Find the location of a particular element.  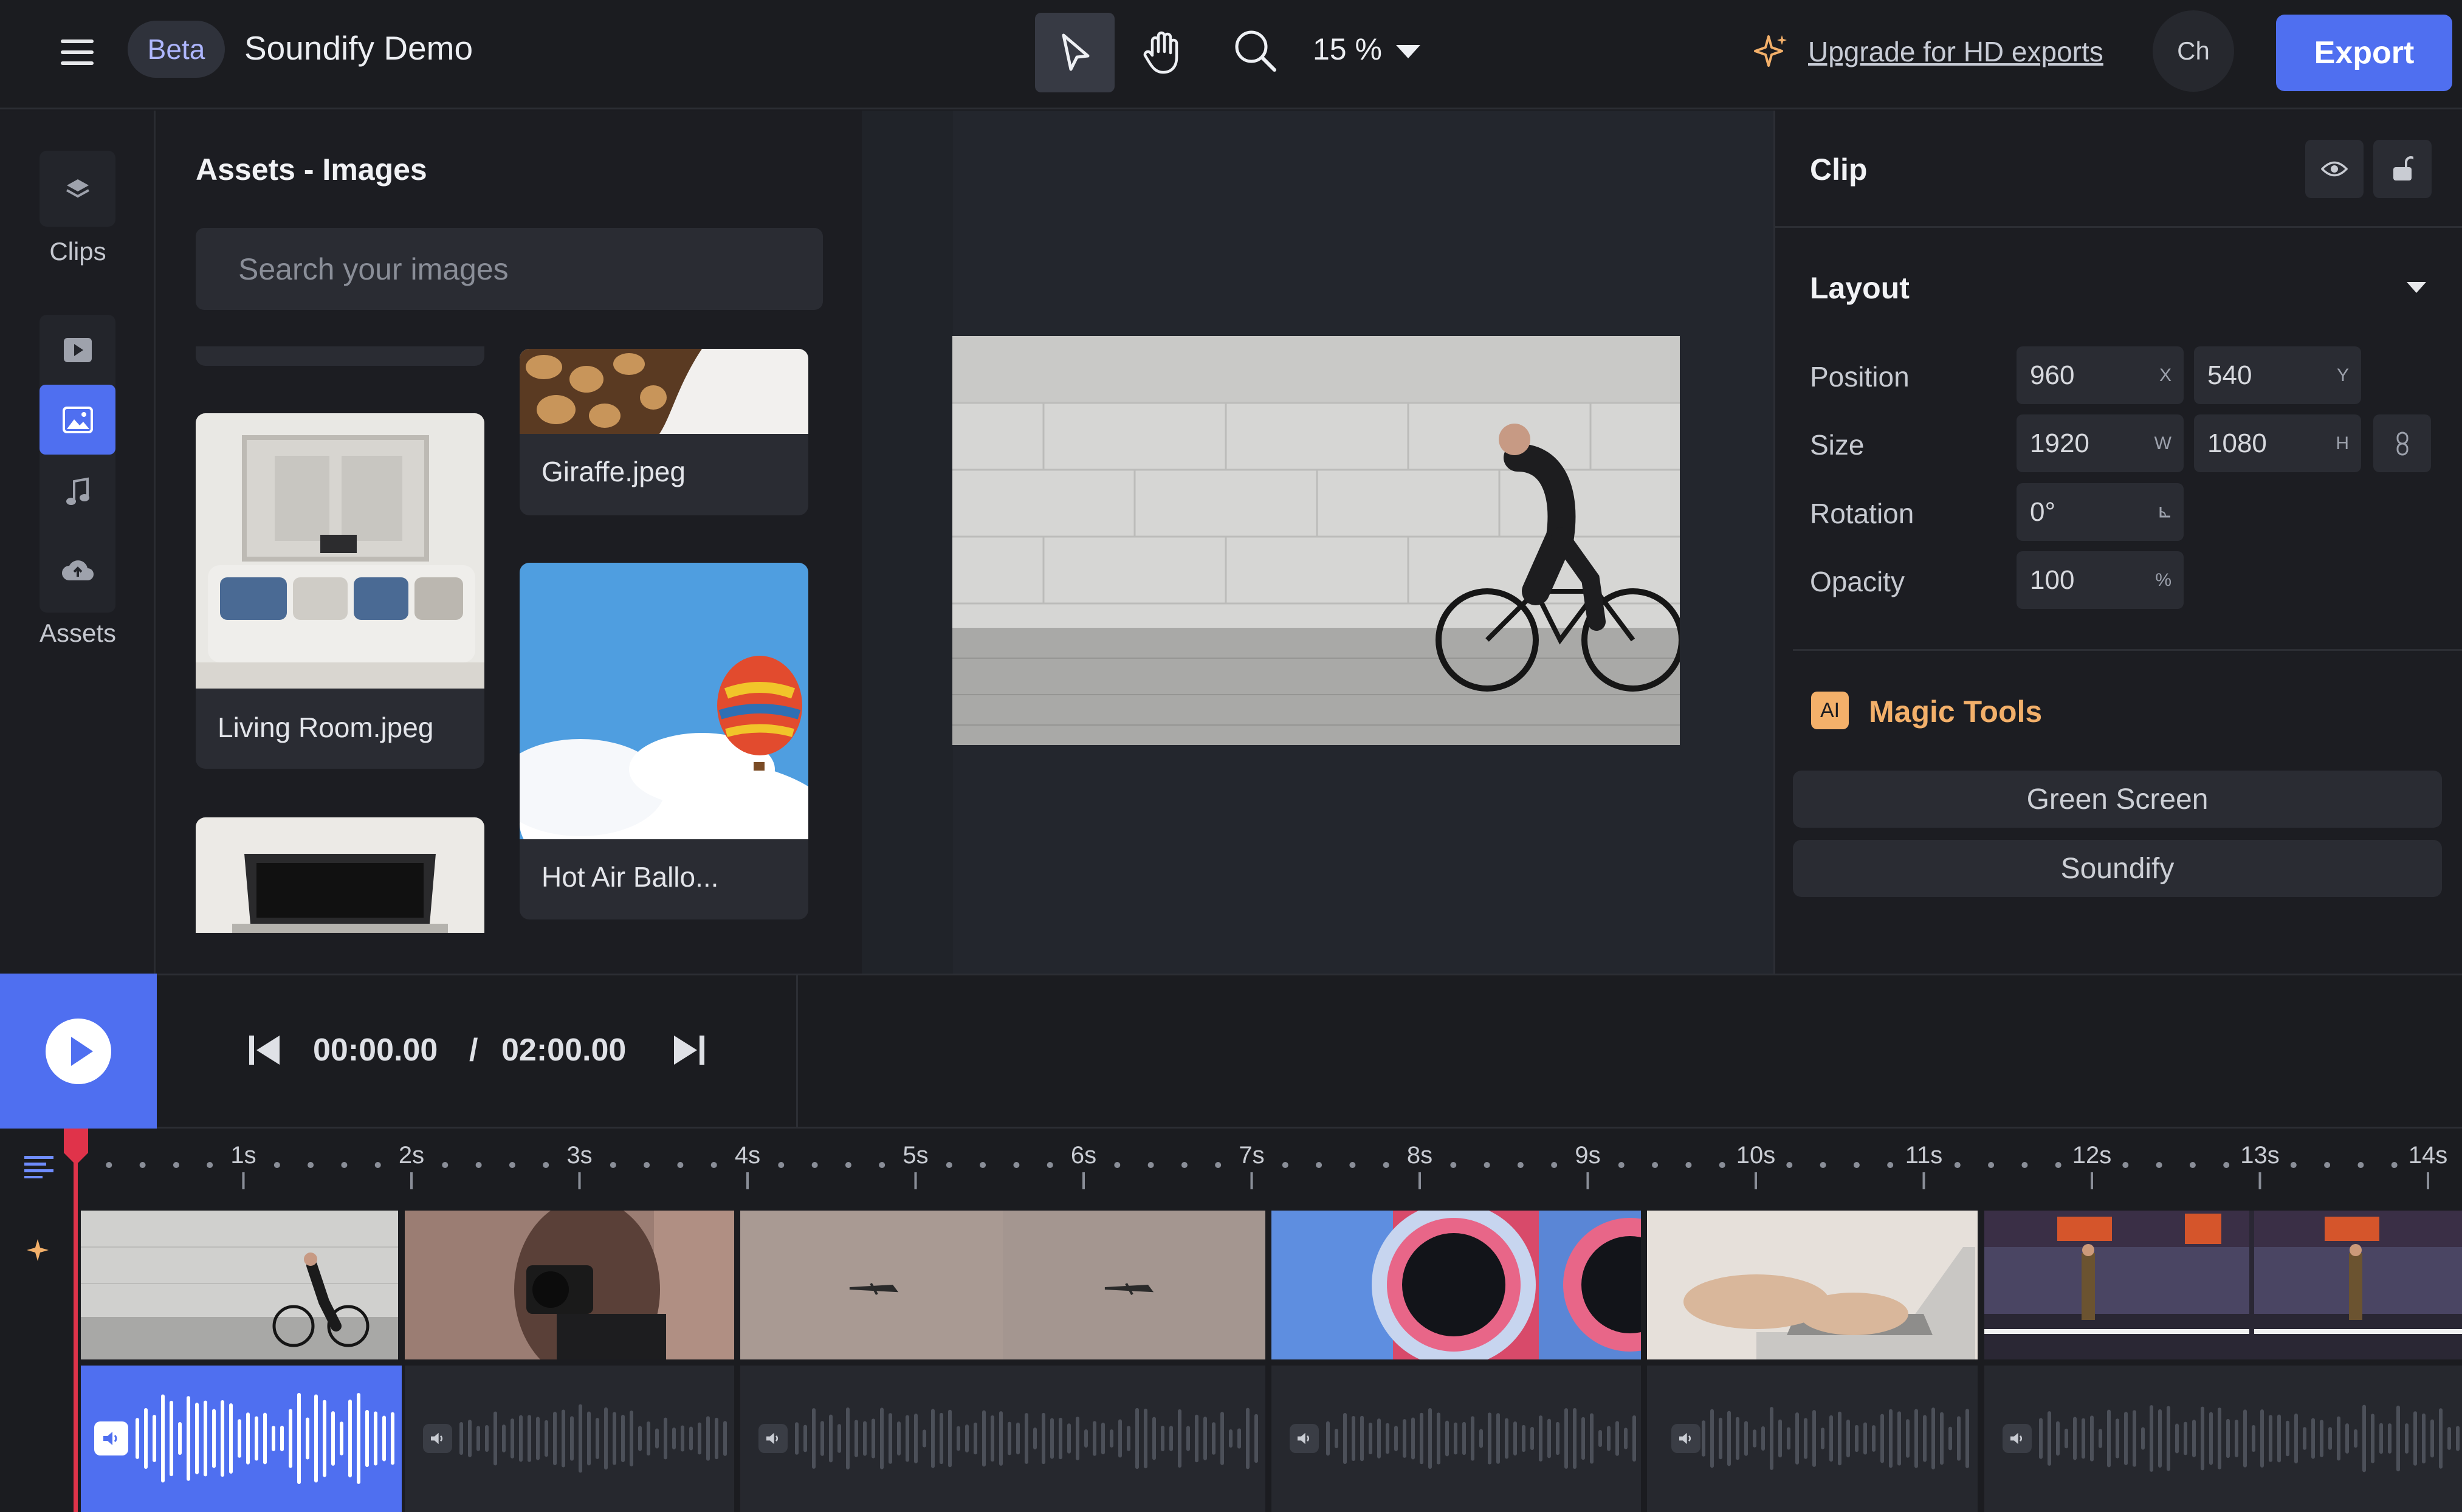

clips-button is located at coordinates (77, 189).